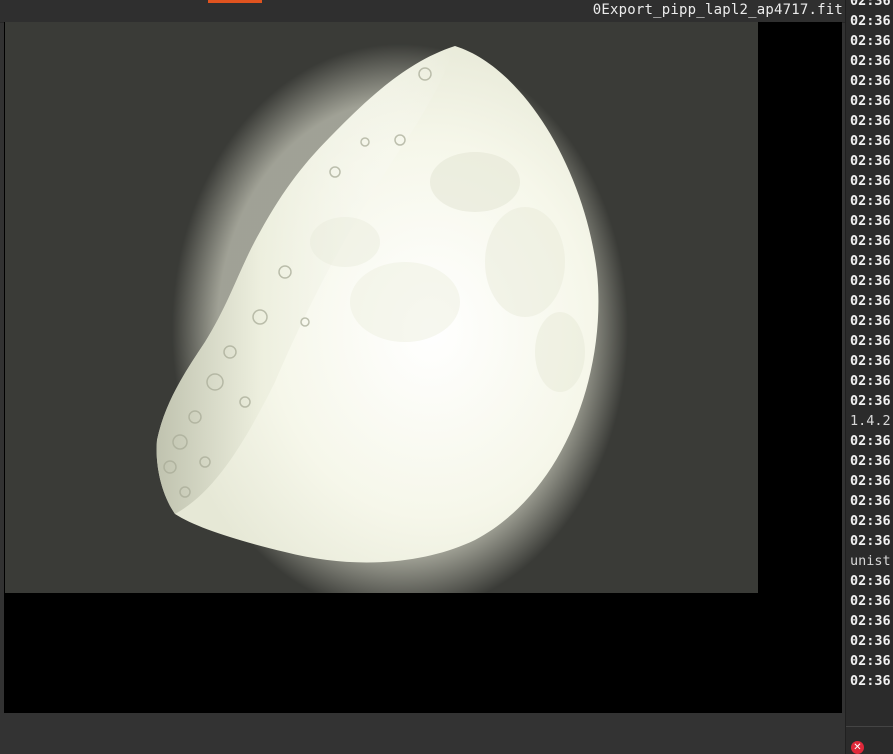 The width and height of the screenshot is (893, 754). Describe the element at coordinates (870, 561) in the screenshot. I see `console-line: unist` at that location.